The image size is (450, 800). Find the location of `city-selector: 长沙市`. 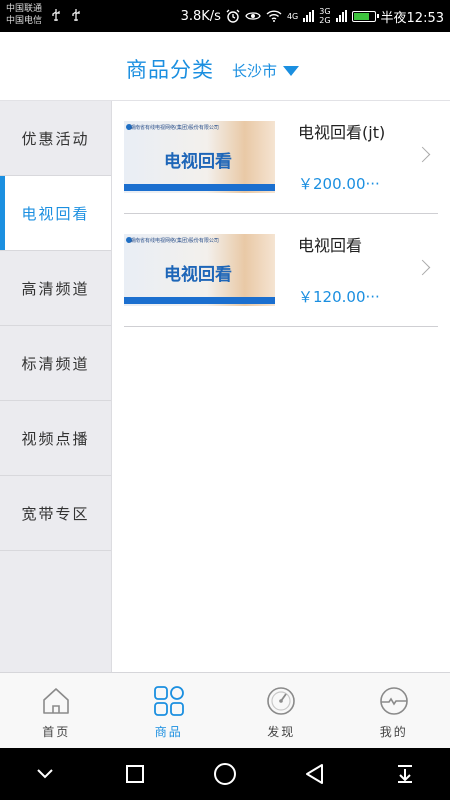

city-selector: 长沙市 is located at coordinates (266, 70).